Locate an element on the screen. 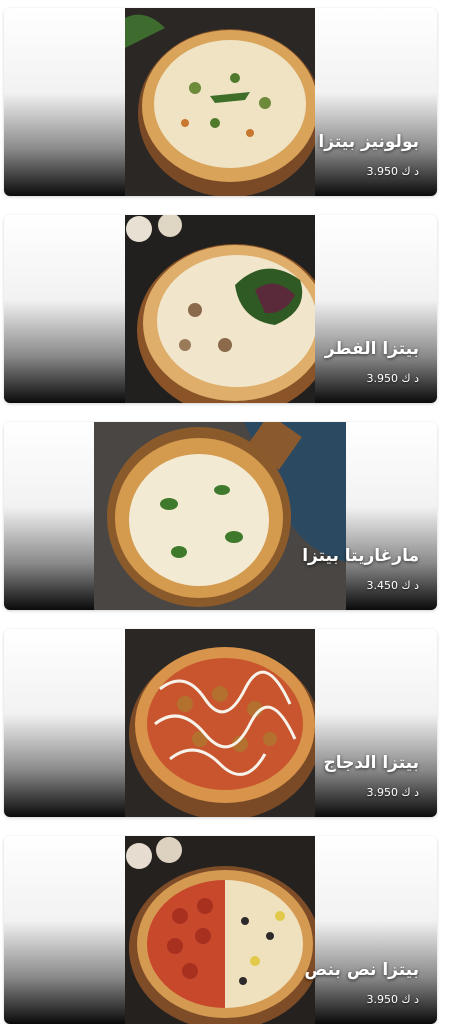  item-name: بولونيز بيتزا is located at coordinates (368, 142).